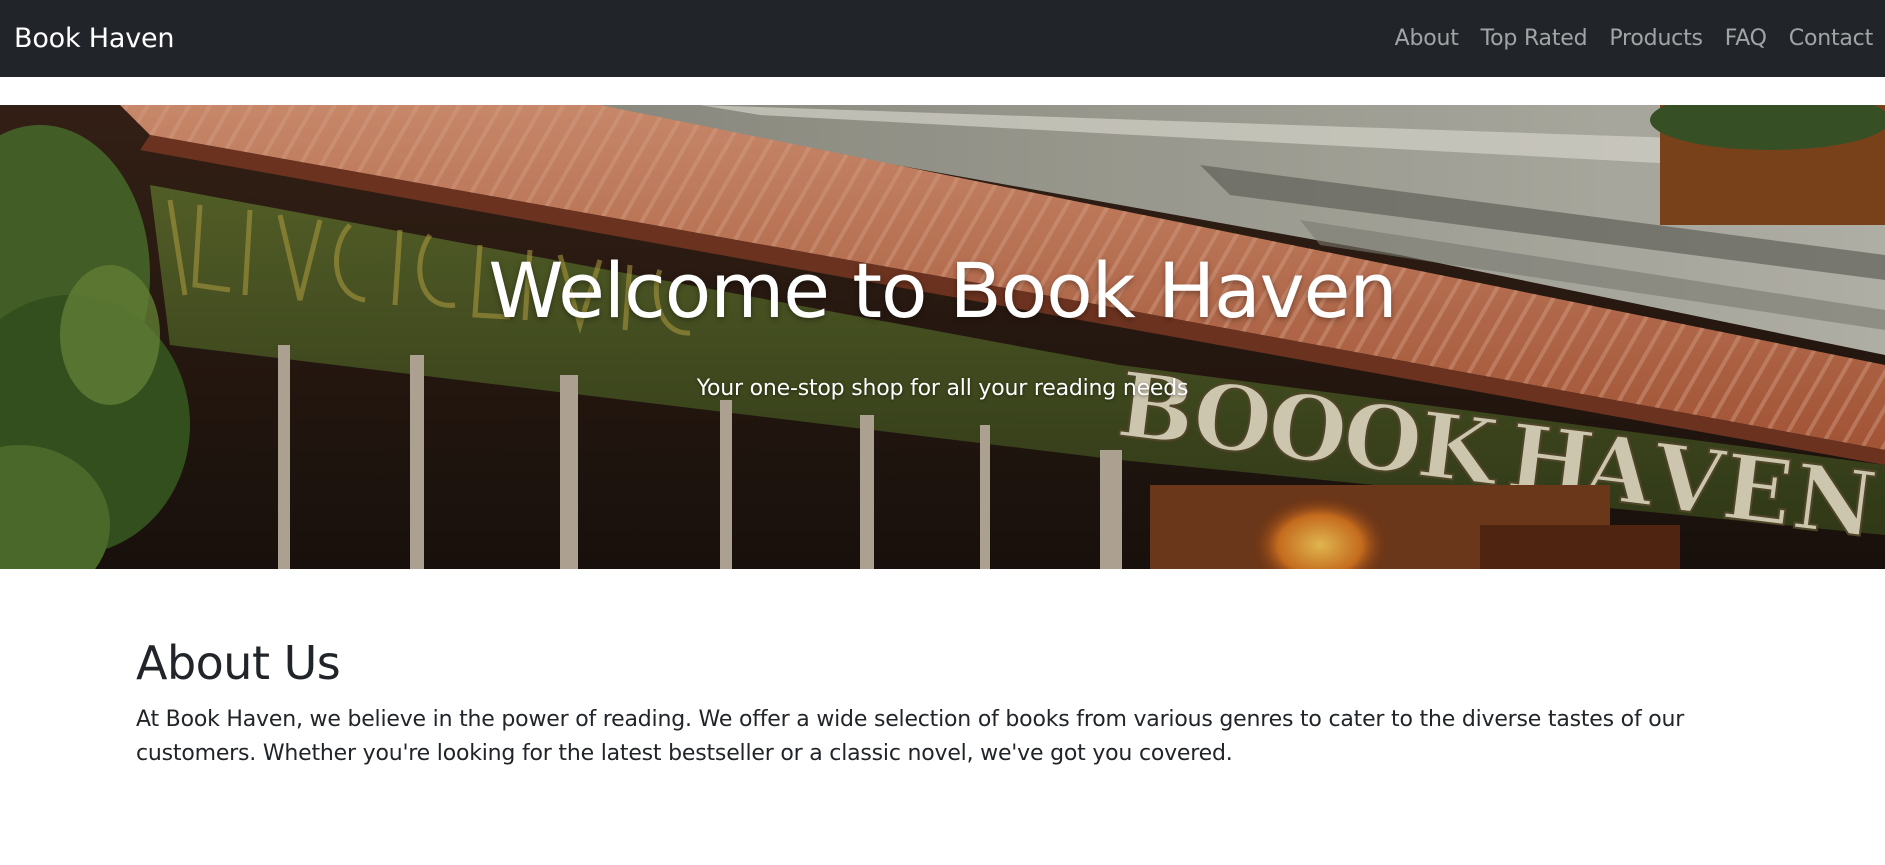 This screenshot has width=1885, height=865. What do you see at coordinates (942, 290) in the screenshot?
I see `hero-title: Welcome to Book Haven` at bounding box center [942, 290].